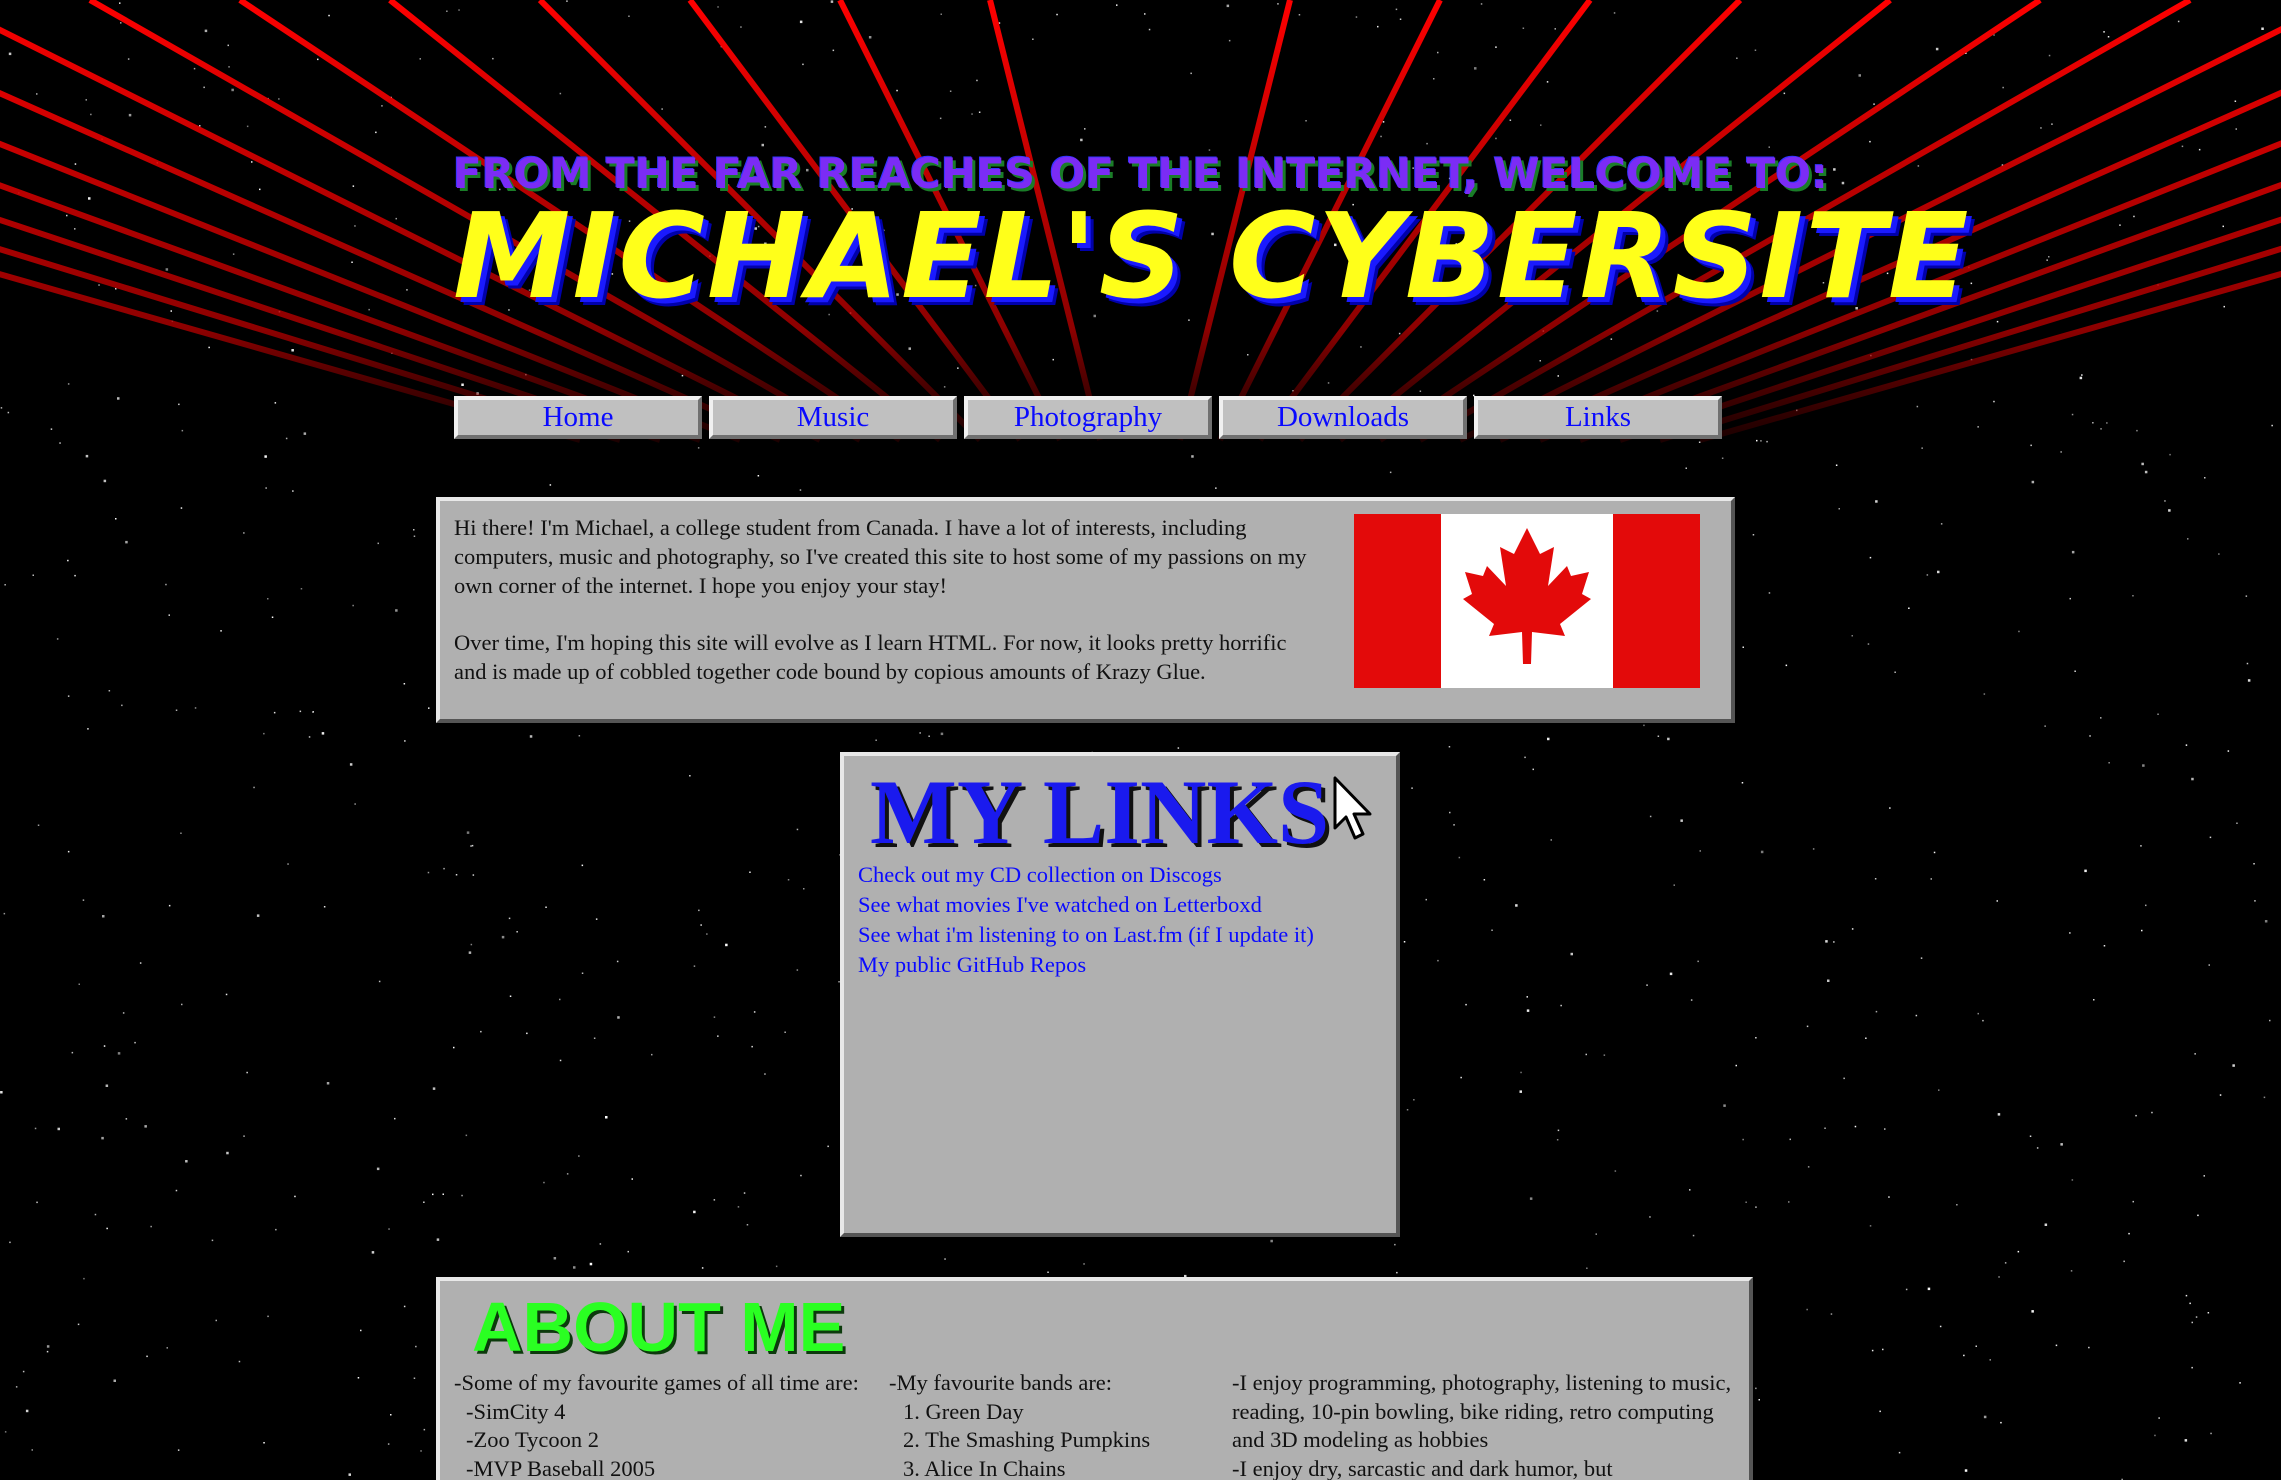  Describe the element at coordinates (1027, 1439) in the screenshot. I see `list-item: 2. The Smashing Pumpkins` at that location.